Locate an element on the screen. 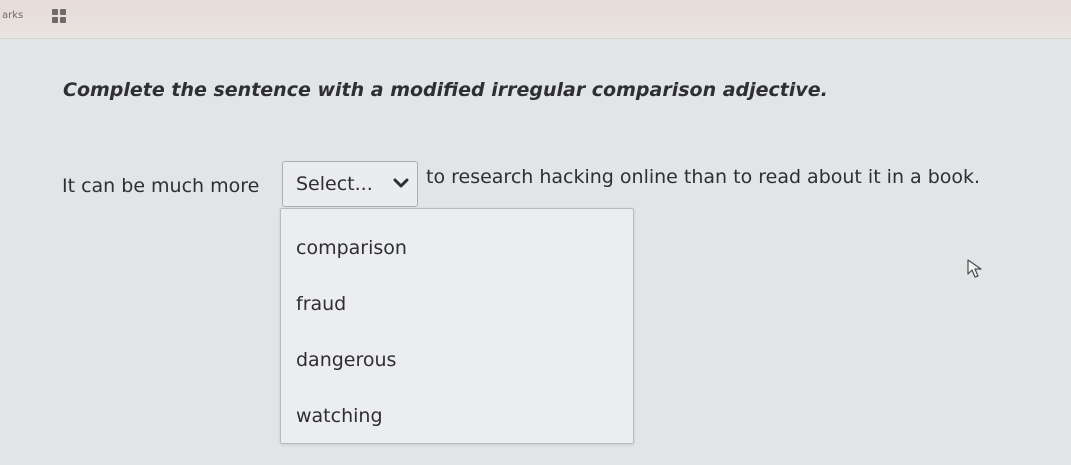 This screenshot has height=465, width=1071. grid-icon is located at coordinates (59, 16).